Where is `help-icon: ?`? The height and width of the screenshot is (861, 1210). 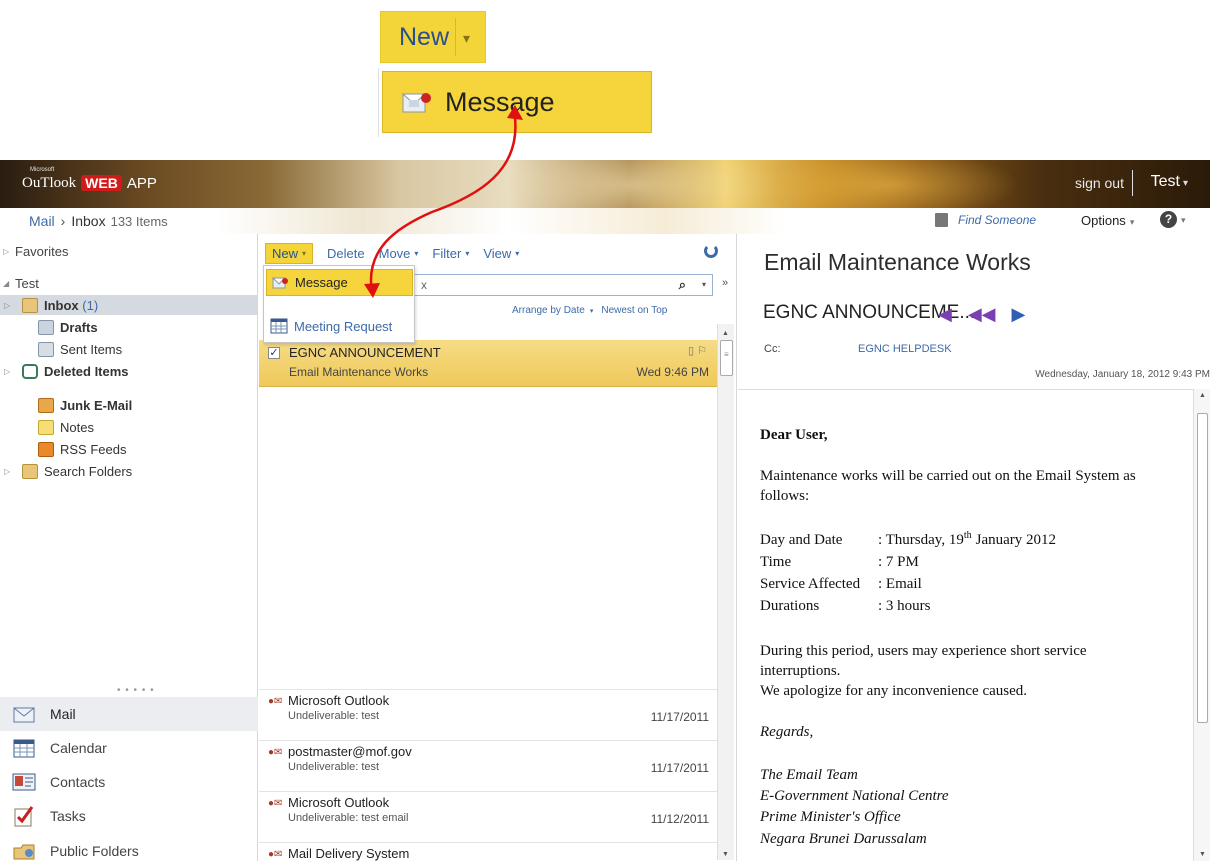 help-icon: ? is located at coordinates (1168, 219).